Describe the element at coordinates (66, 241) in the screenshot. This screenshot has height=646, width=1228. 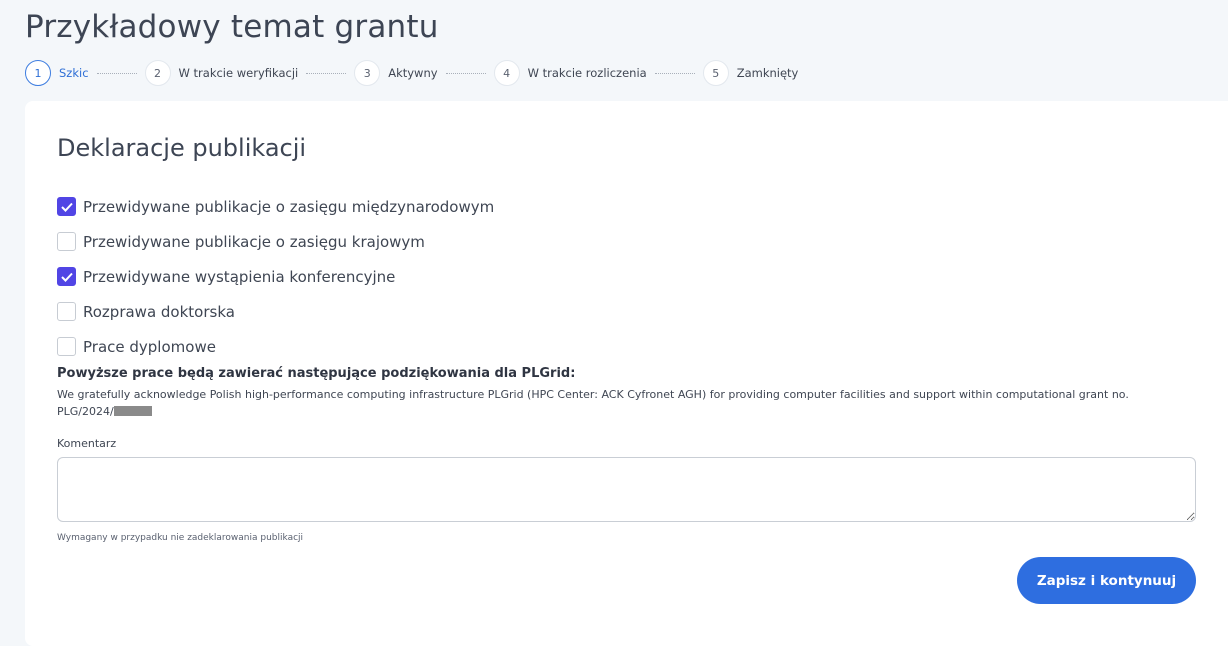
I see `checkbox-national-publications` at that location.